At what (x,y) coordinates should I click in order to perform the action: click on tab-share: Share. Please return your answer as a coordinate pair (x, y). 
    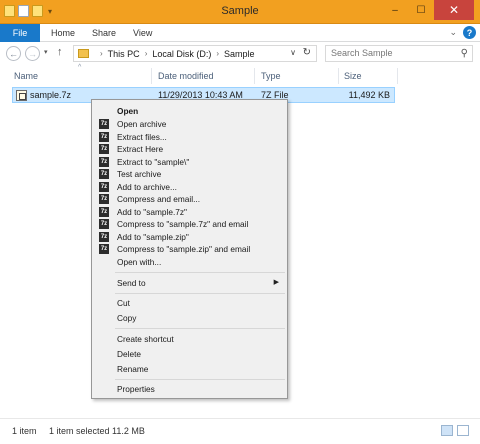
    Looking at the image, I should click on (104, 33).